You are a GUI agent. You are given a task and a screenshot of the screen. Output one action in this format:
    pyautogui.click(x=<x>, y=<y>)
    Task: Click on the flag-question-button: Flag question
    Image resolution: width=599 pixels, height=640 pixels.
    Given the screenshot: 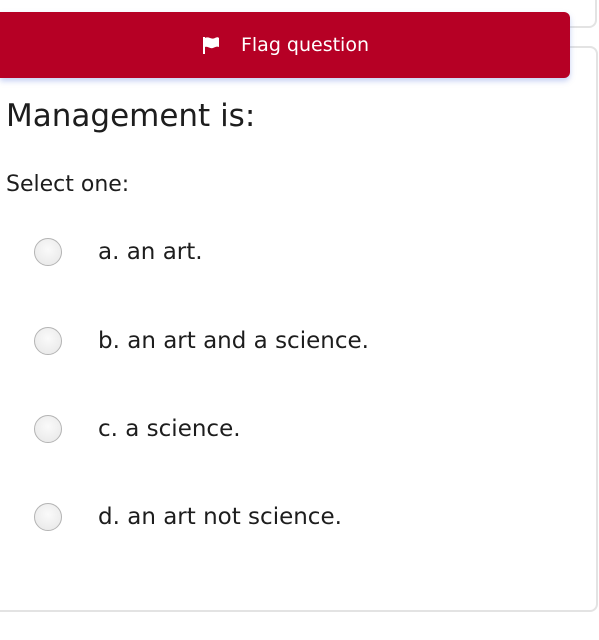 What is the action you would take?
    pyautogui.click(x=285, y=45)
    